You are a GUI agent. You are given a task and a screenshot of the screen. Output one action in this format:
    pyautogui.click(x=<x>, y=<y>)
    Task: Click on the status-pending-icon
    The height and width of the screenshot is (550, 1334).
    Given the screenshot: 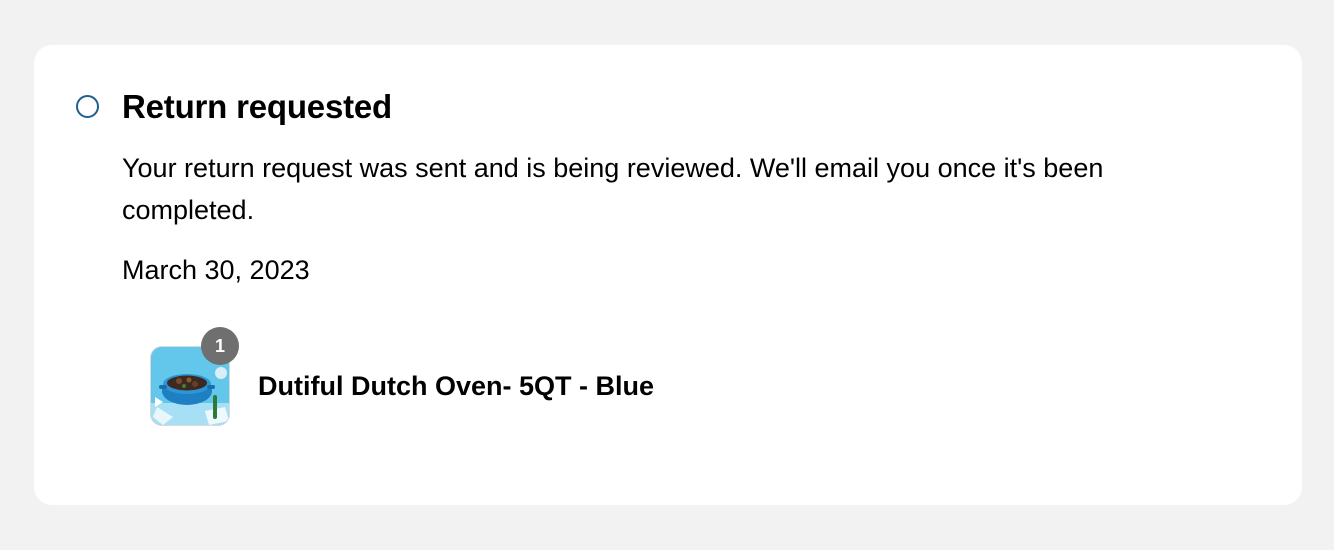 What is the action you would take?
    pyautogui.click(x=87, y=106)
    